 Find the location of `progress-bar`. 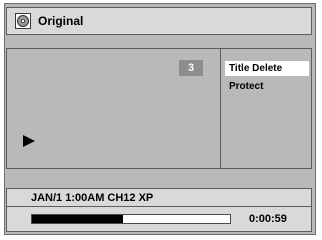

progress-bar is located at coordinates (131, 219).